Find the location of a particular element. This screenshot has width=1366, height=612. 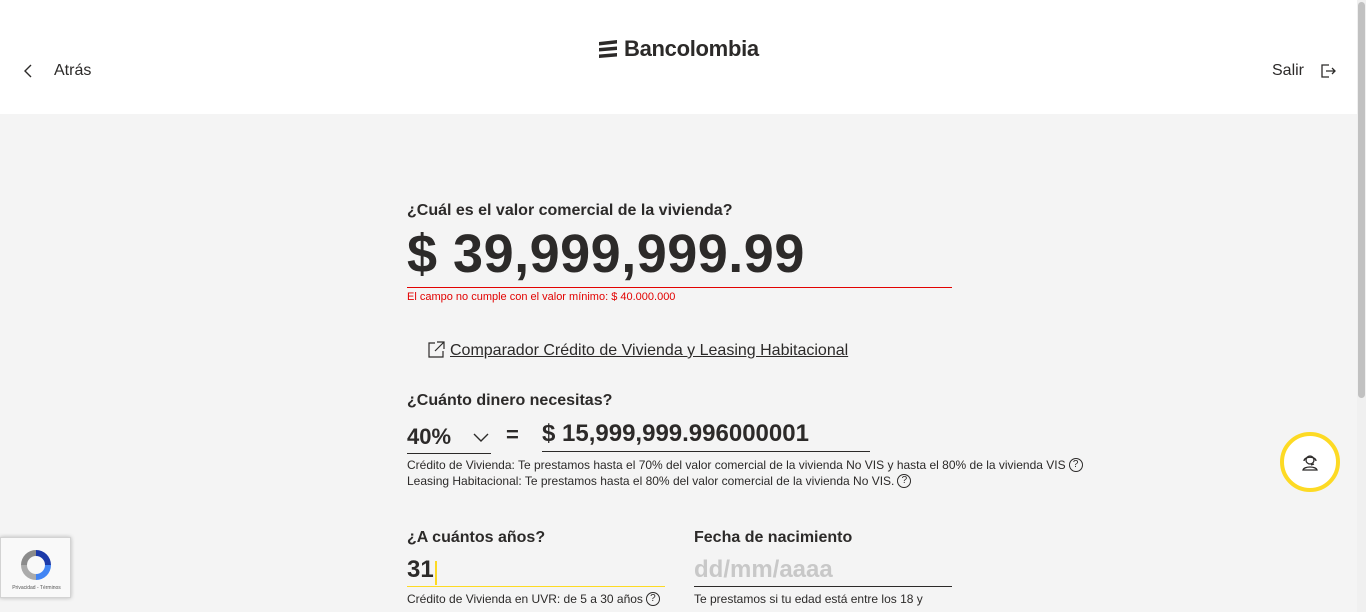

equals-sign: = is located at coordinates (512, 434).